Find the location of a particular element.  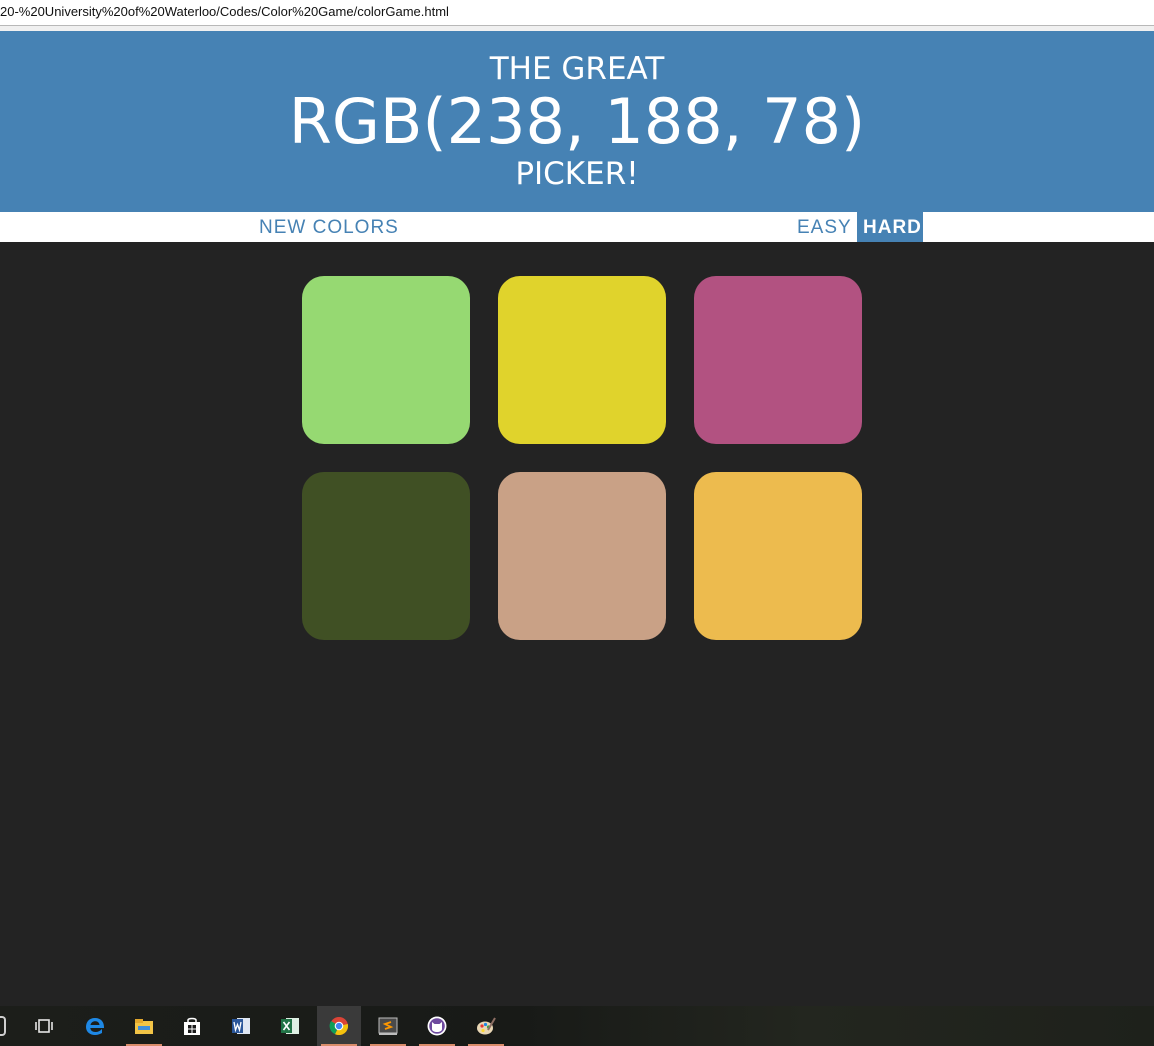

easy-mode-button: EASY is located at coordinates (824, 227).